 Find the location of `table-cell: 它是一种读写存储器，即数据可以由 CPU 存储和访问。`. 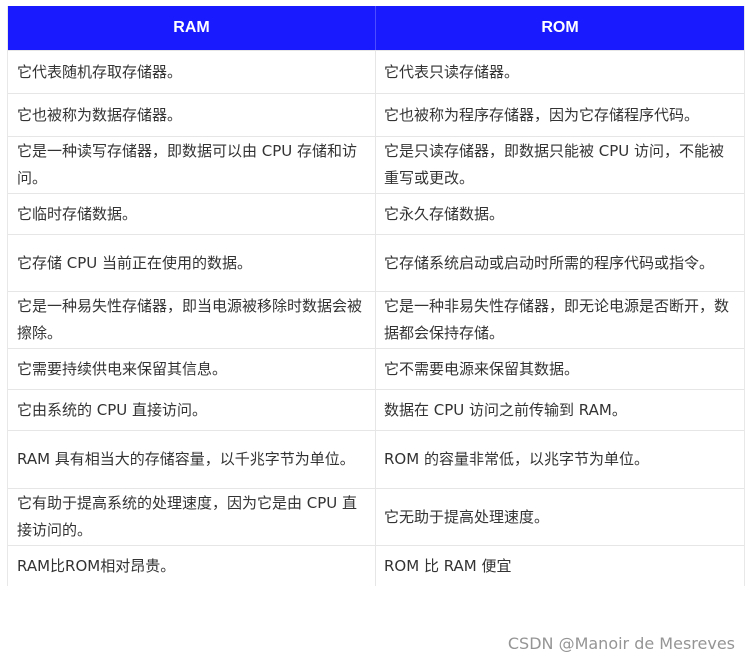

table-cell: 它是一种读写存储器，即数据可以由 CPU 存储和访问。 is located at coordinates (192, 164).